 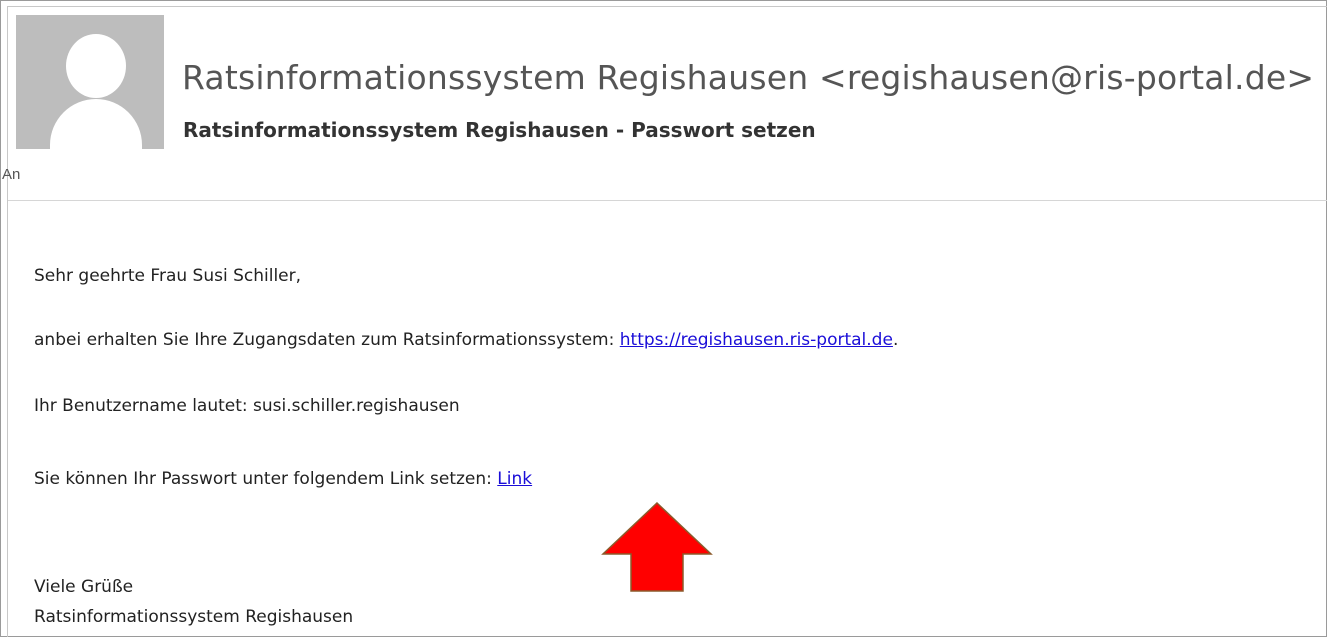 What do you see at coordinates (667, 200) in the screenshot?
I see `header-divider` at bounding box center [667, 200].